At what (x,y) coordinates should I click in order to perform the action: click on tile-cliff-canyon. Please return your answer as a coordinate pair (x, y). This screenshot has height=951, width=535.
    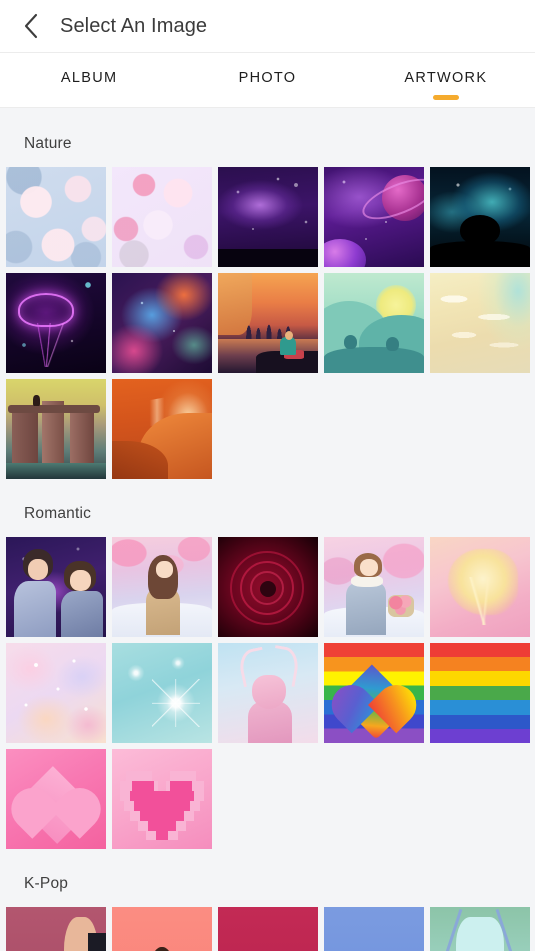
    Looking at the image, I should click on (56, 429).